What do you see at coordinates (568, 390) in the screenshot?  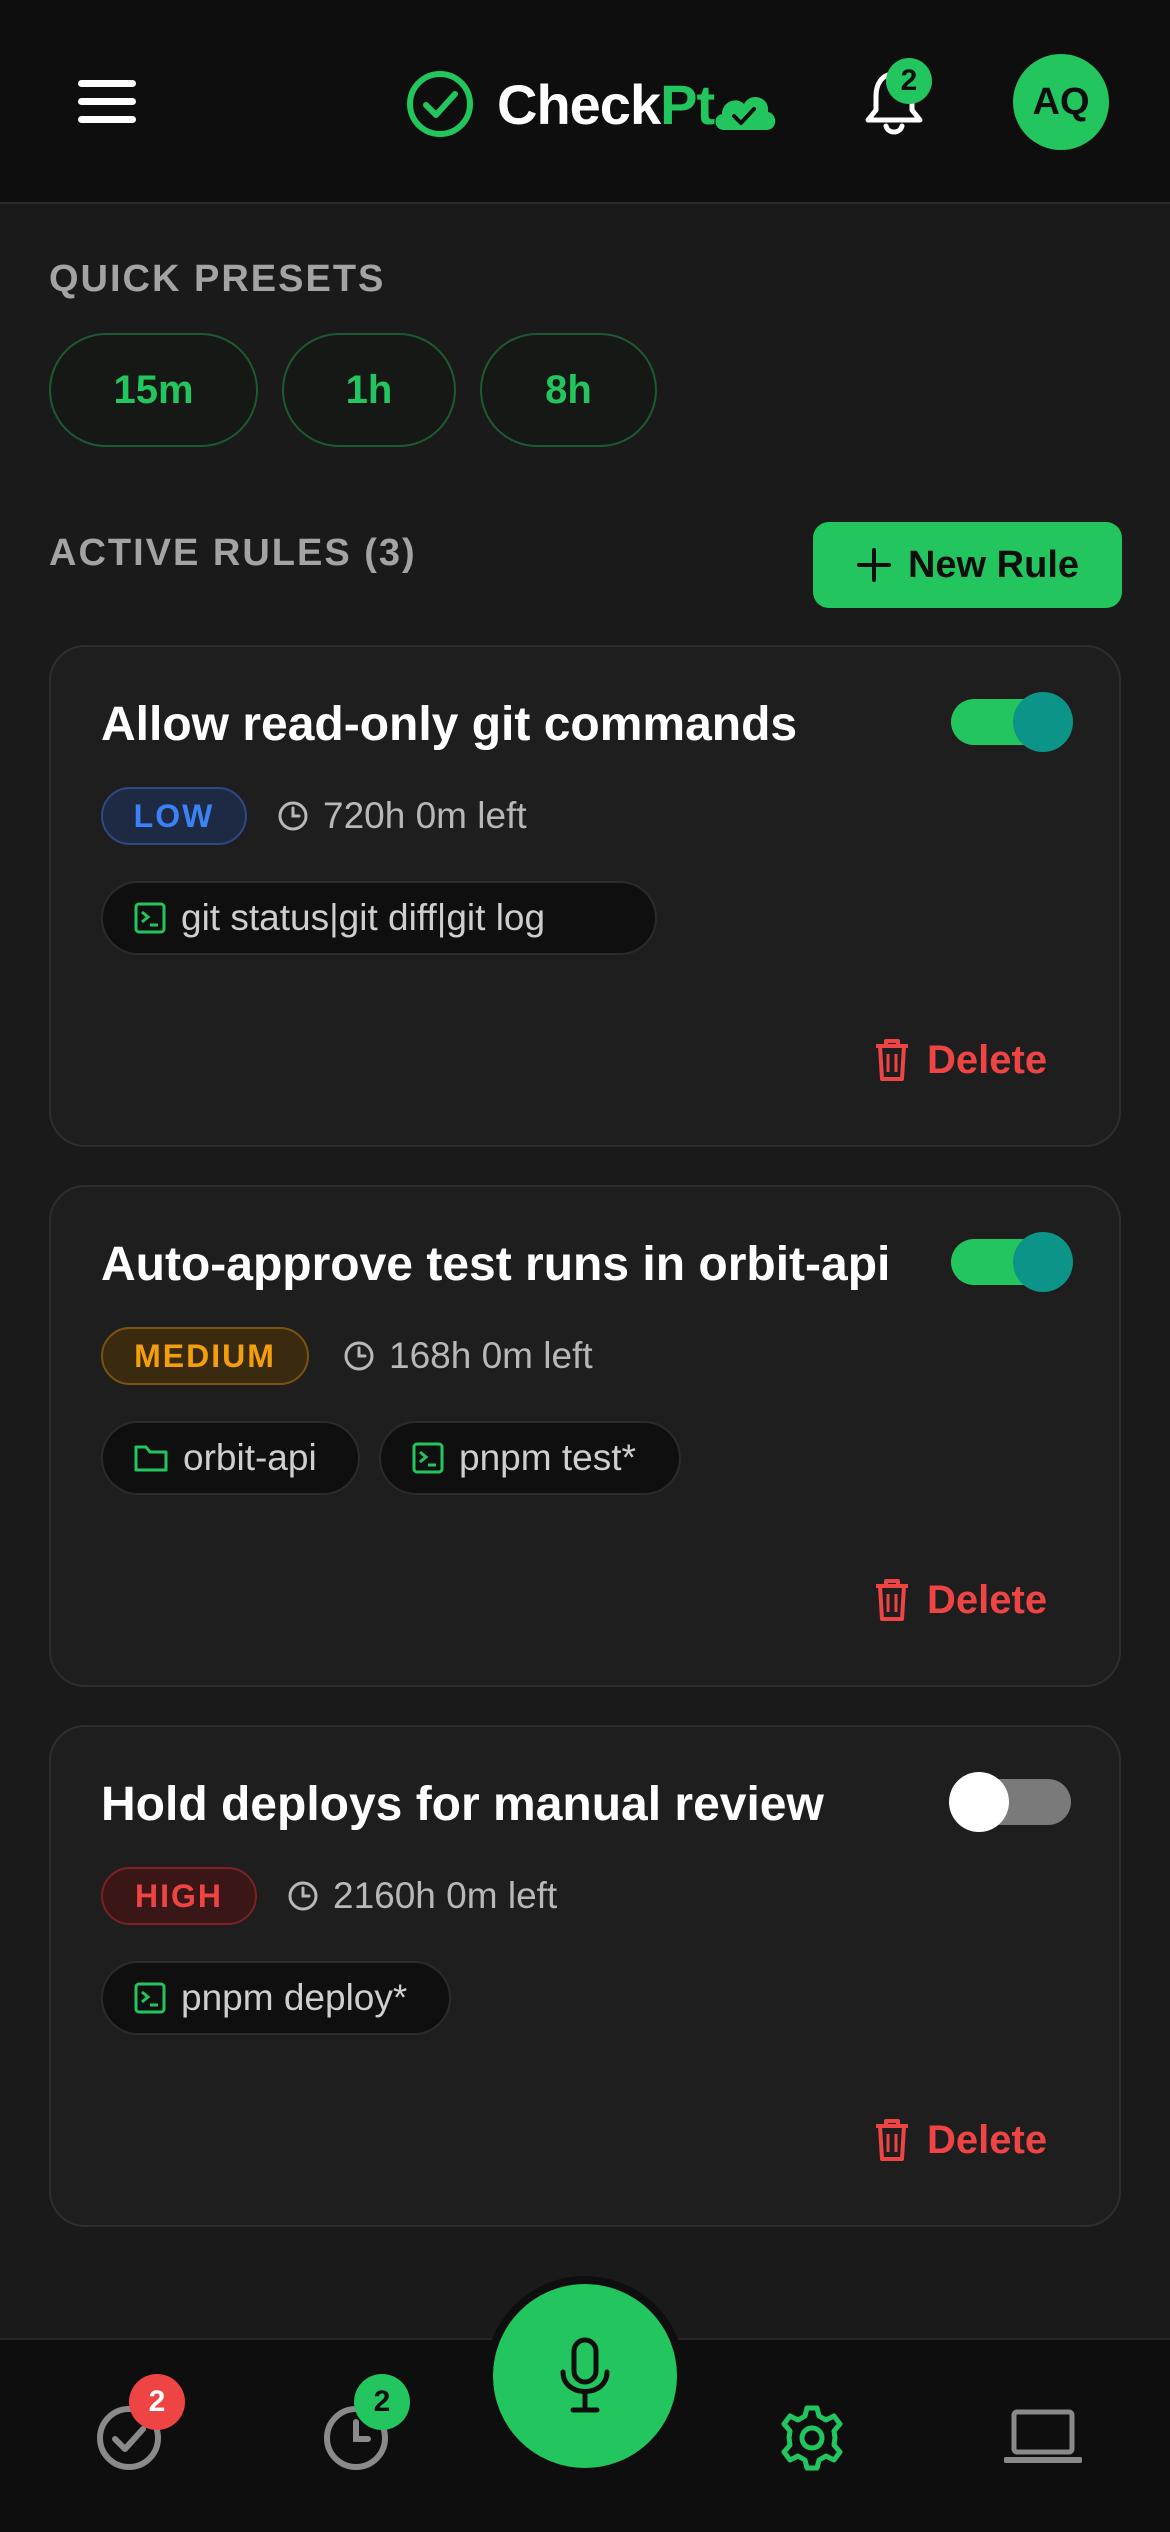 I see `preset-8h: 8h` at bounding box center [568, 390].